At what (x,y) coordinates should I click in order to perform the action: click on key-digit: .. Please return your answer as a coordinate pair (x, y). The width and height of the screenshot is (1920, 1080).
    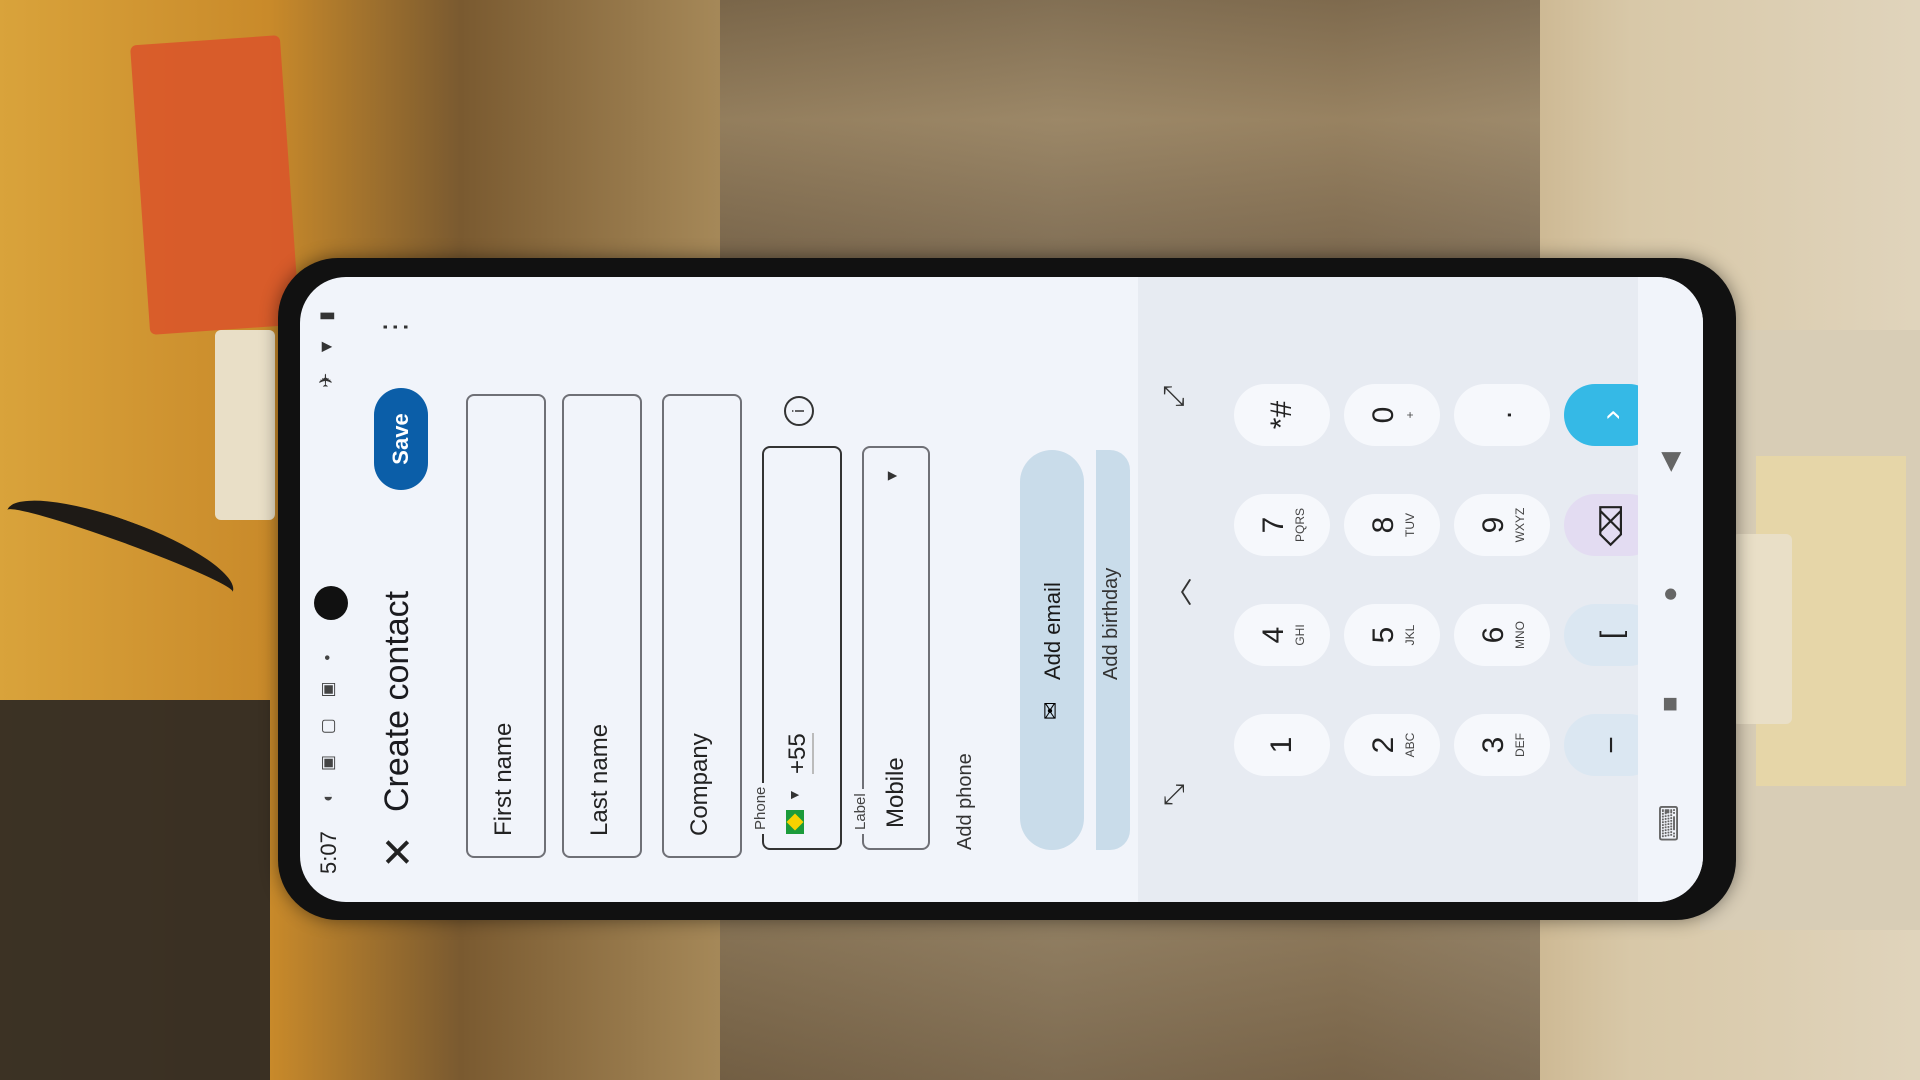
    Looking at the image, I should click on (1501, 415).